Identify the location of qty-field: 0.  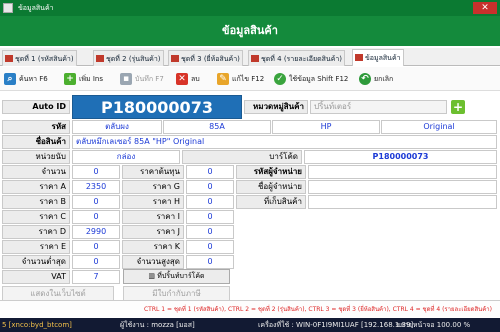
(96, 172).